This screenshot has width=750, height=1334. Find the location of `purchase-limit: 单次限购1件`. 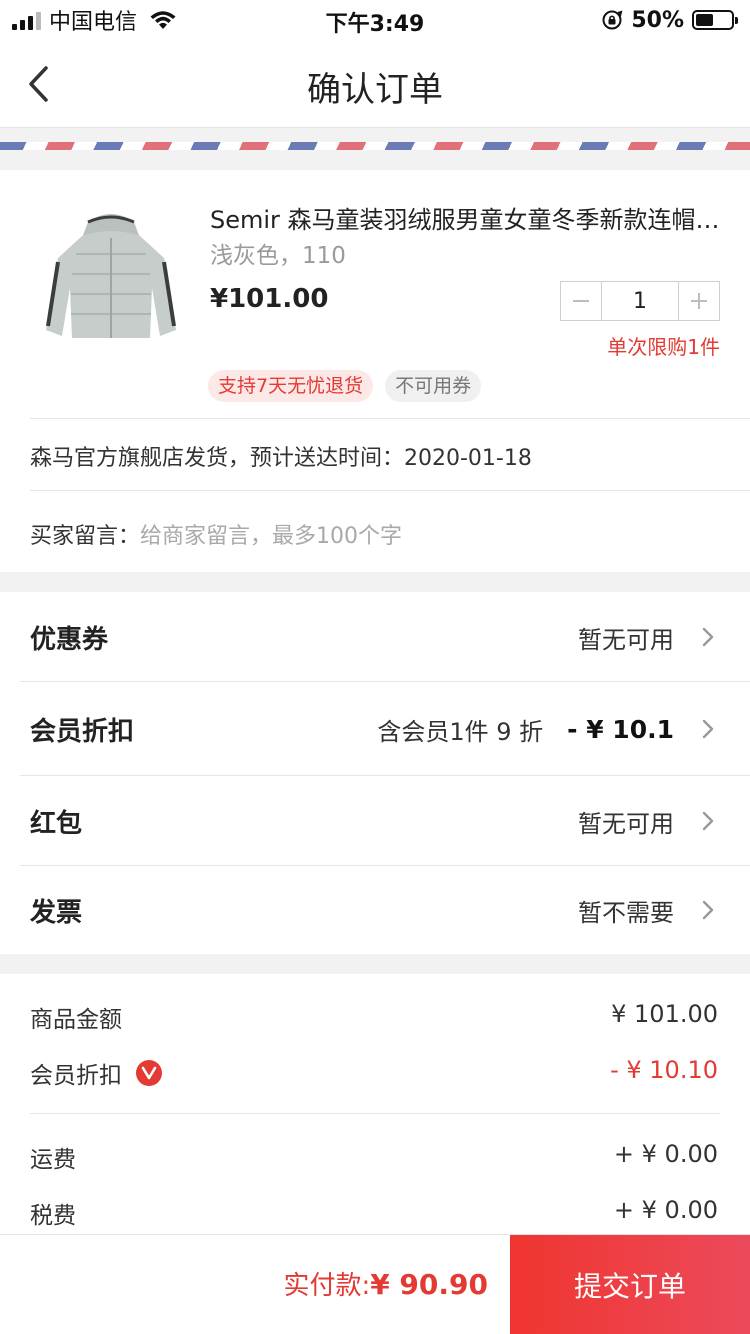

purchase-limit: 单次限购1件 is located at coordinates (663, 347).